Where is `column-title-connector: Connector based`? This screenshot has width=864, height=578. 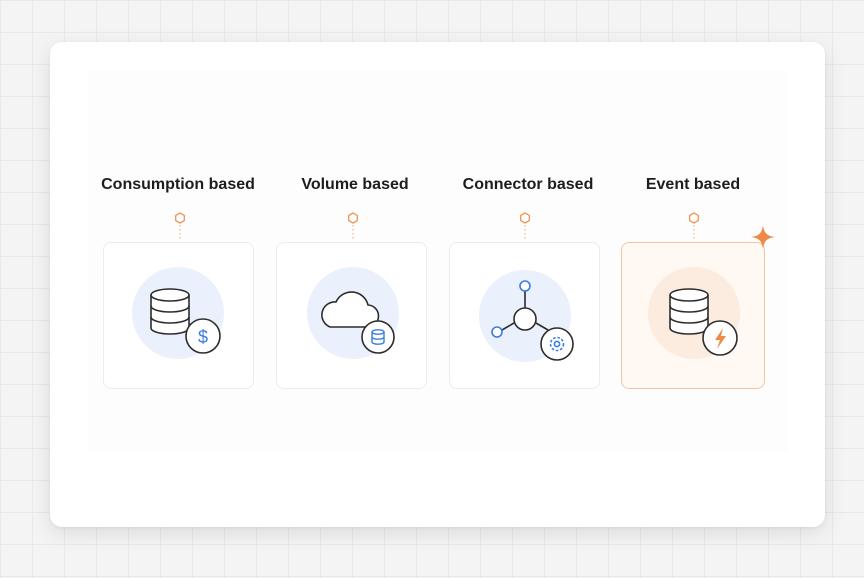 column-title-connector: Connector based is located at coordinates (528, 184).